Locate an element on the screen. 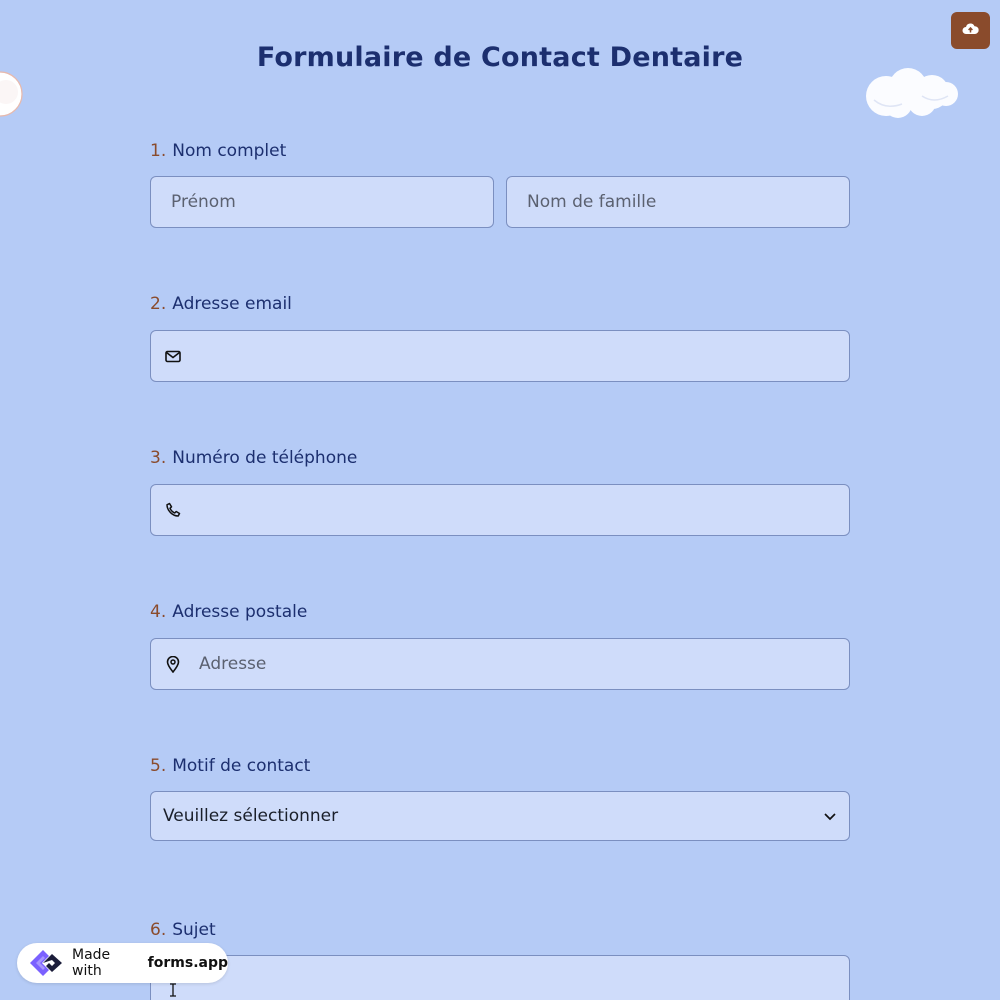 The image size is (1000, 1000). question-text: Adresse postale is located at coordinates (240, 612).